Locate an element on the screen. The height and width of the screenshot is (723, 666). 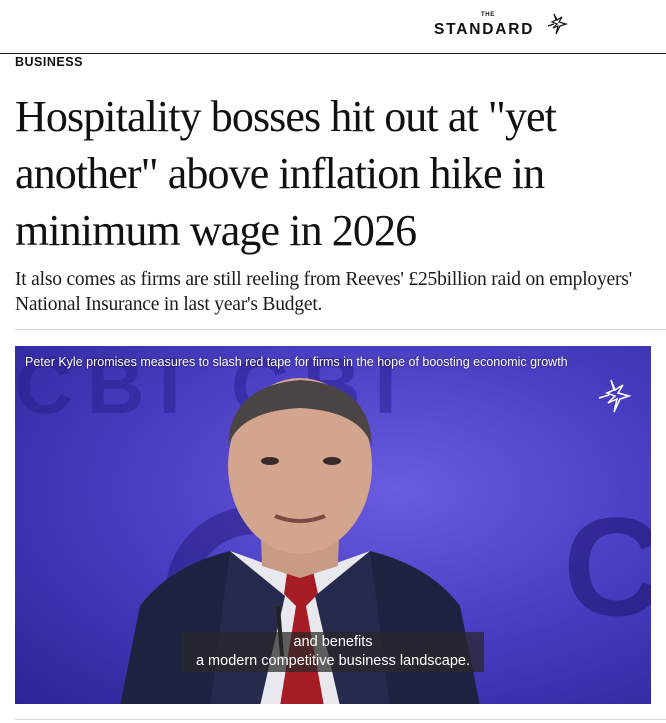
video-background-letter: C is located at coordinates (607, 566).